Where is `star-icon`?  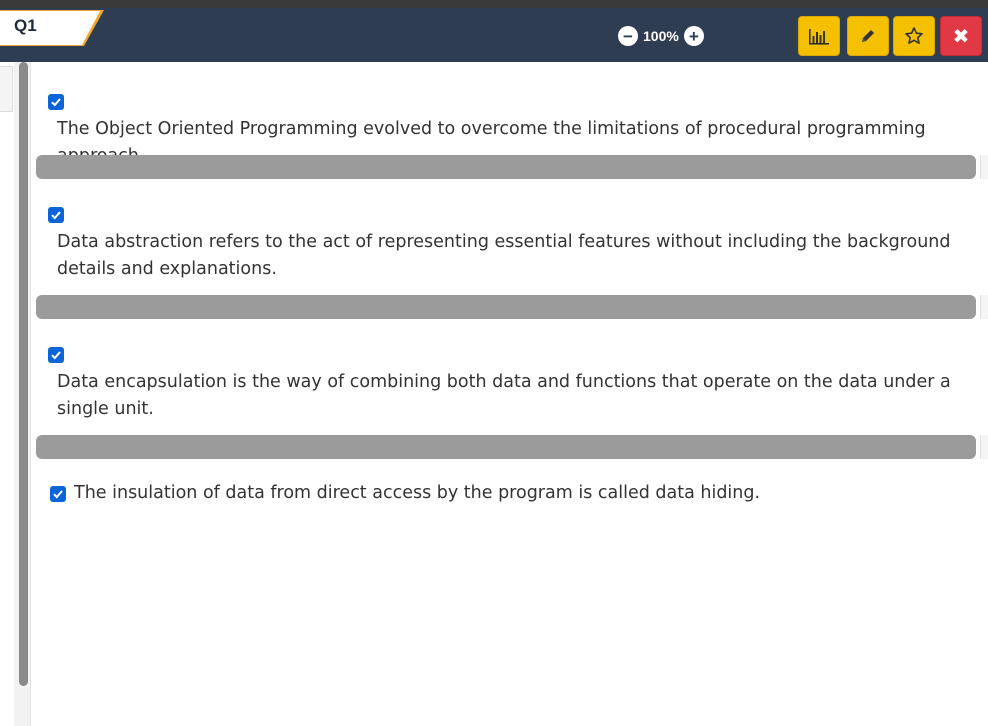 star-icon is located at coordinates (914, 35).